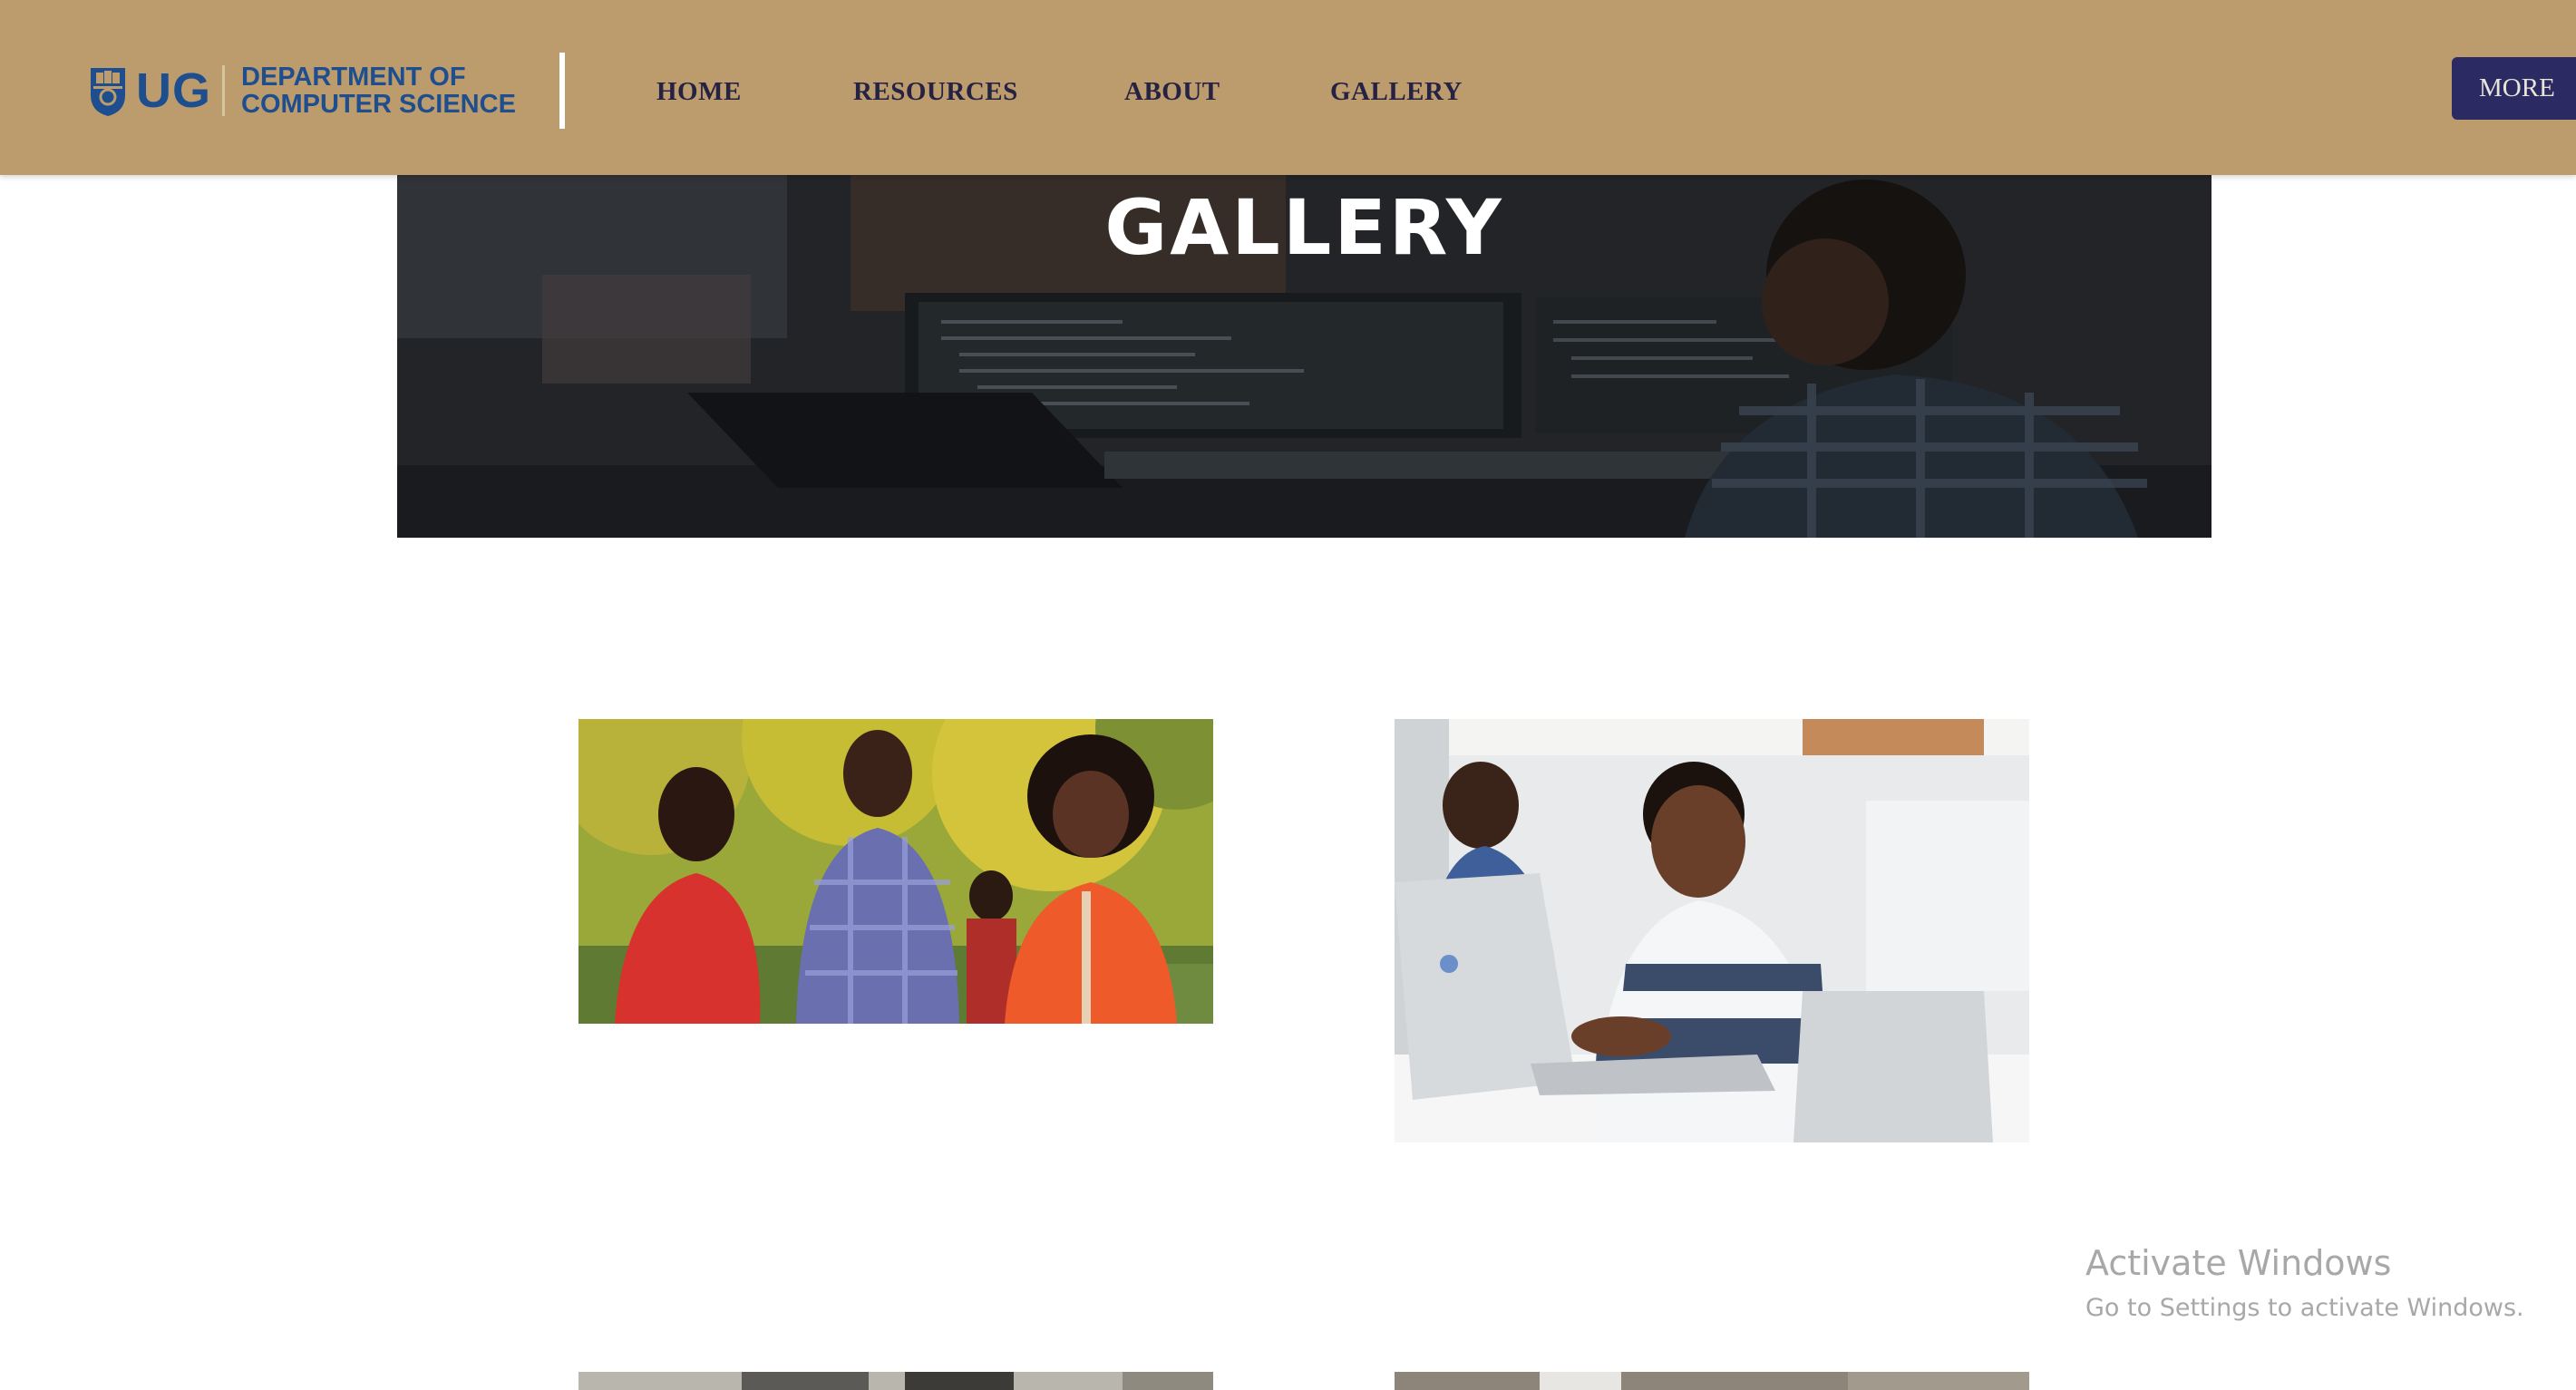 The width and height of the screenshot is (2576, 1390). I want to click on header-divider, so click(562, 91).